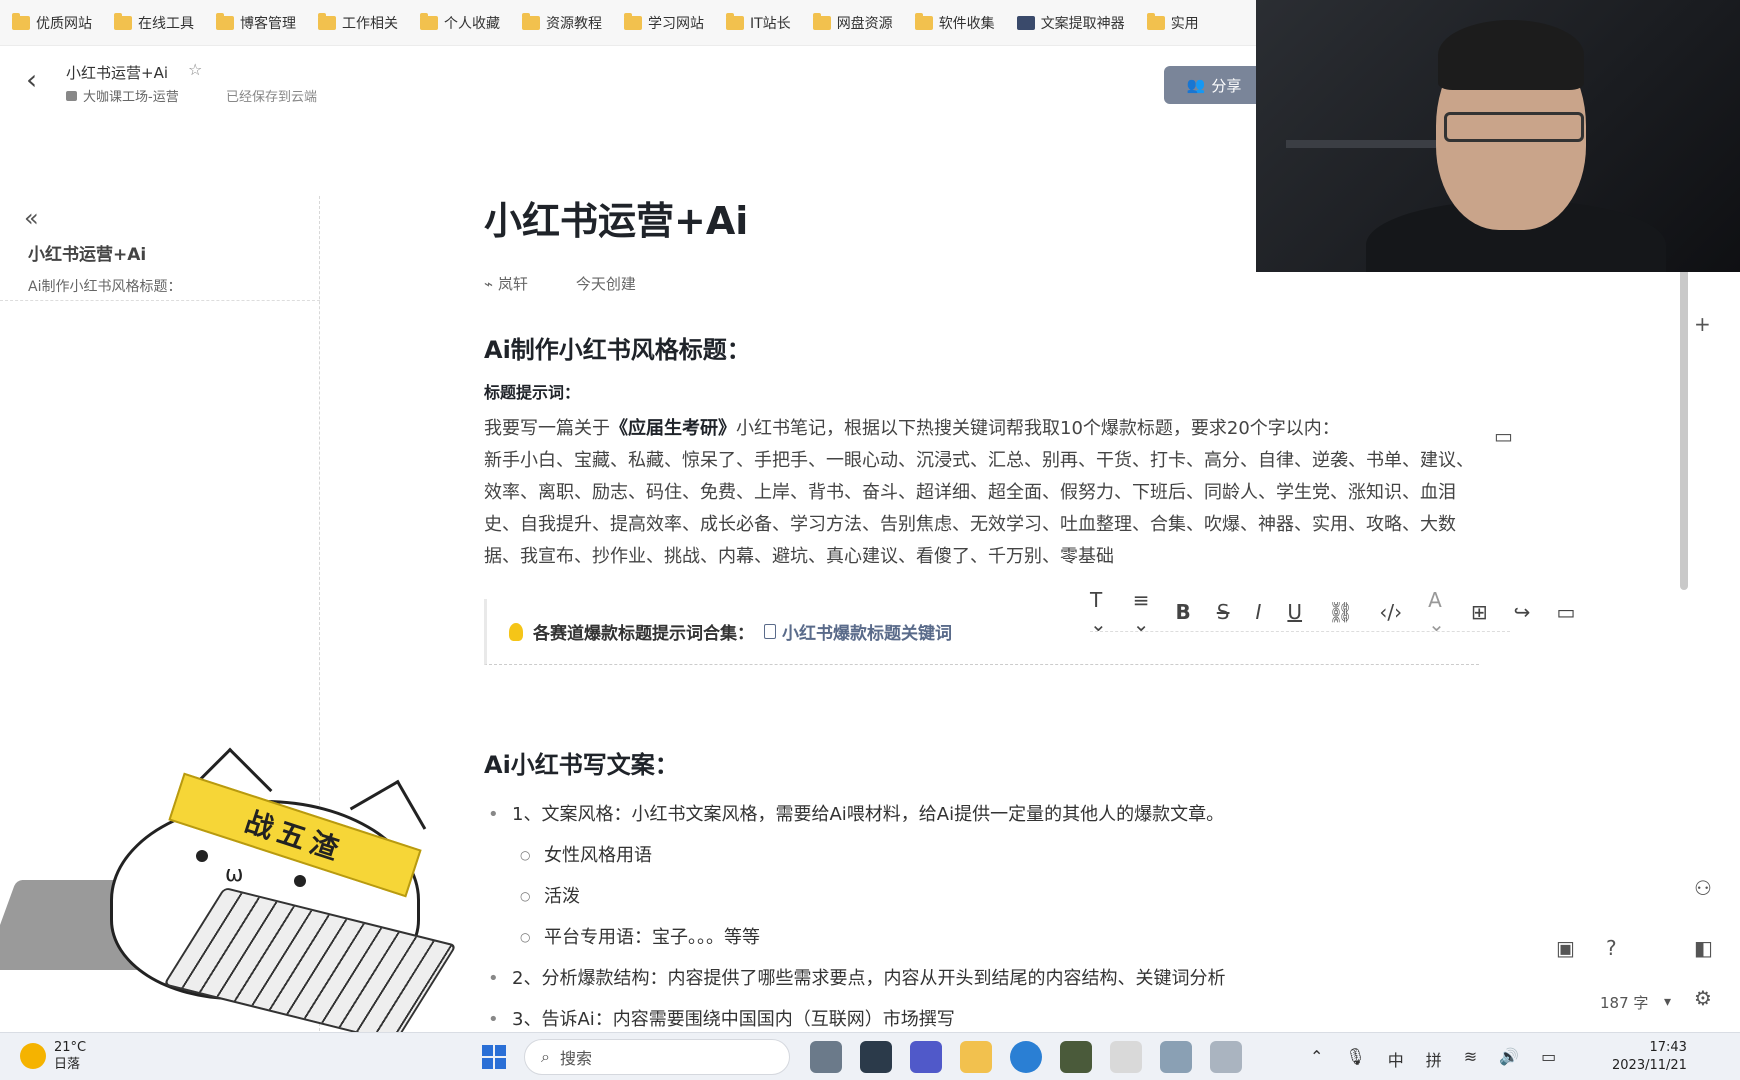 This screenshot has width=1740, height=1080. I want to click on search-box: ⌕ 搜索, so click(657, 1057).